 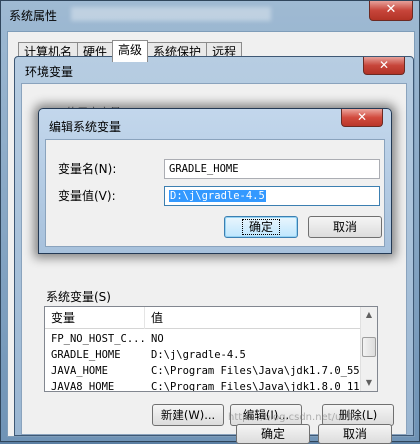 What do you see at coordinates (157, 339) in the screenshot?
I see `variable-value: NO` at bounding box center [157, 339].